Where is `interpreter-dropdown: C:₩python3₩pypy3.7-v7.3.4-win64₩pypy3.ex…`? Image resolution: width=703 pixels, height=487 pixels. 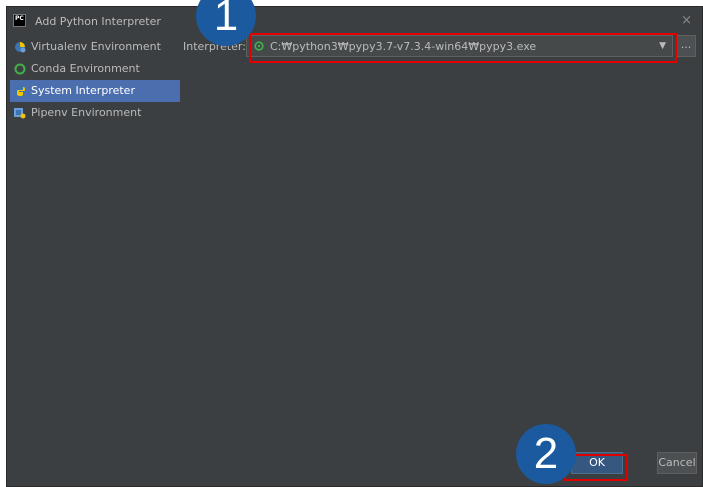
interpreter-dropdown: C:₩python3₩pypy3.7-v7.3.4-win64₩pypy3.ex… is located at coordinates (459, 46).